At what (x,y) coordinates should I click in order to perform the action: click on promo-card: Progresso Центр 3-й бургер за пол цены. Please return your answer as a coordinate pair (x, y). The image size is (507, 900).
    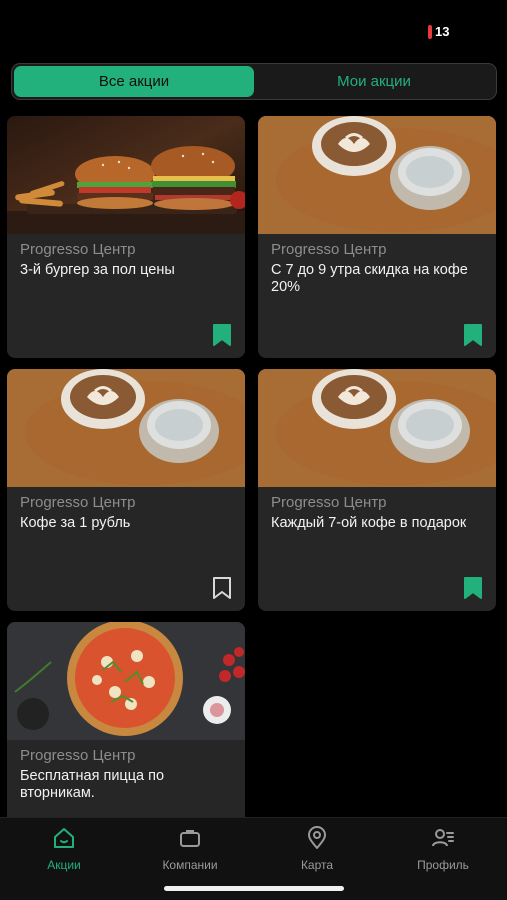
    Looking at the image, I should click on (126, 237).